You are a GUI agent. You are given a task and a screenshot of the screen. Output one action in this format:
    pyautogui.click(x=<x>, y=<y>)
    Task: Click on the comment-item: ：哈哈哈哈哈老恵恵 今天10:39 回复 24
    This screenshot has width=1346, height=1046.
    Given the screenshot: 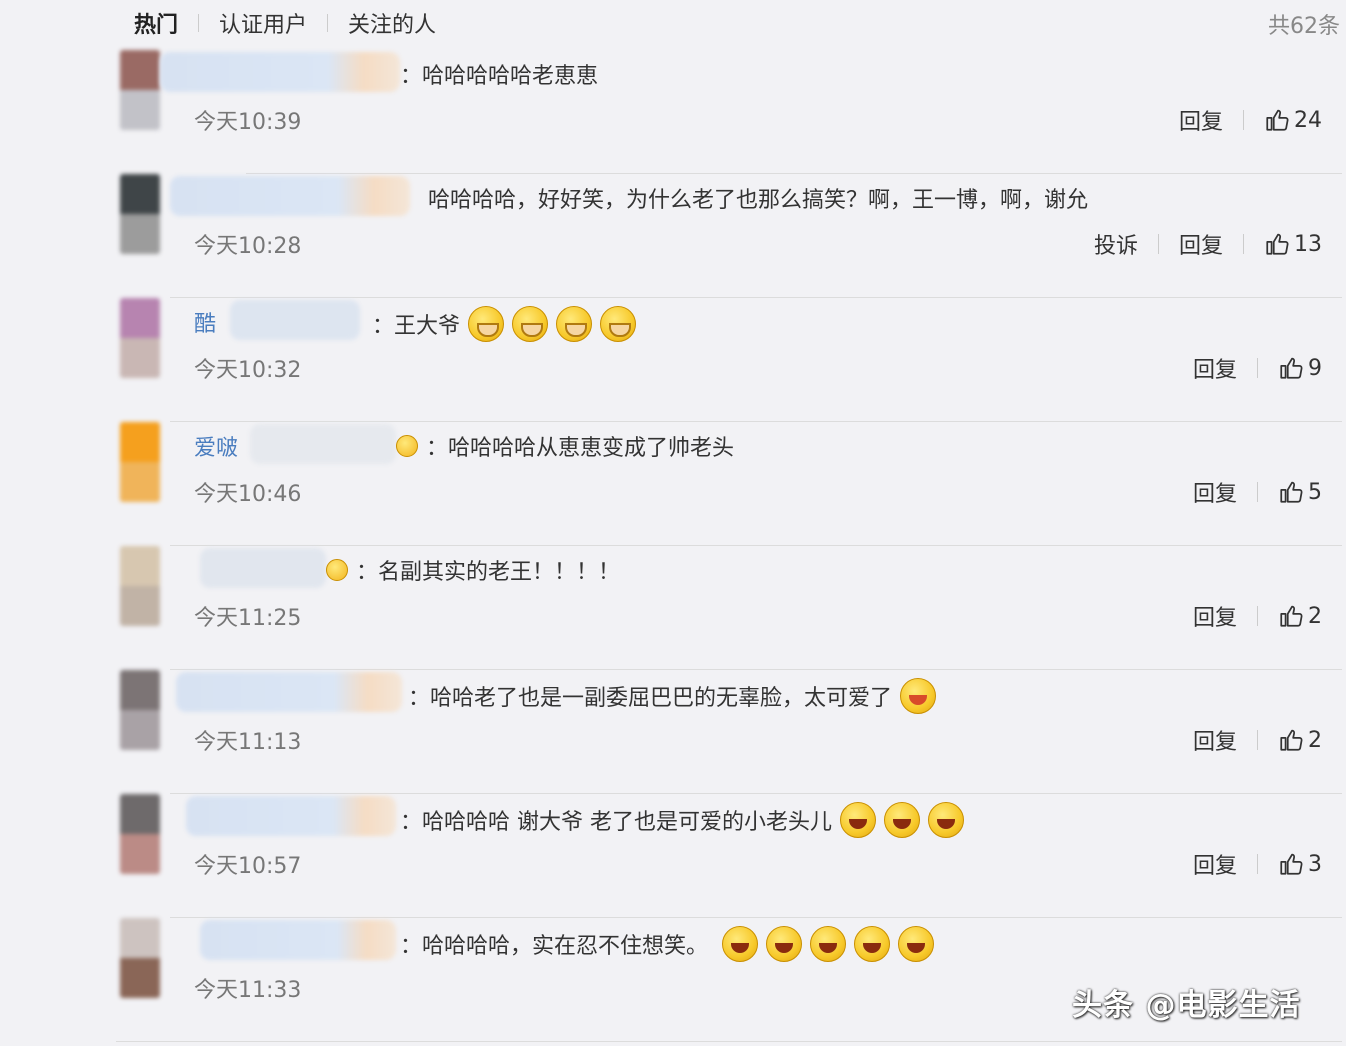 What is the action you would take?
    pyautogui.click(x=673, y=112)
    